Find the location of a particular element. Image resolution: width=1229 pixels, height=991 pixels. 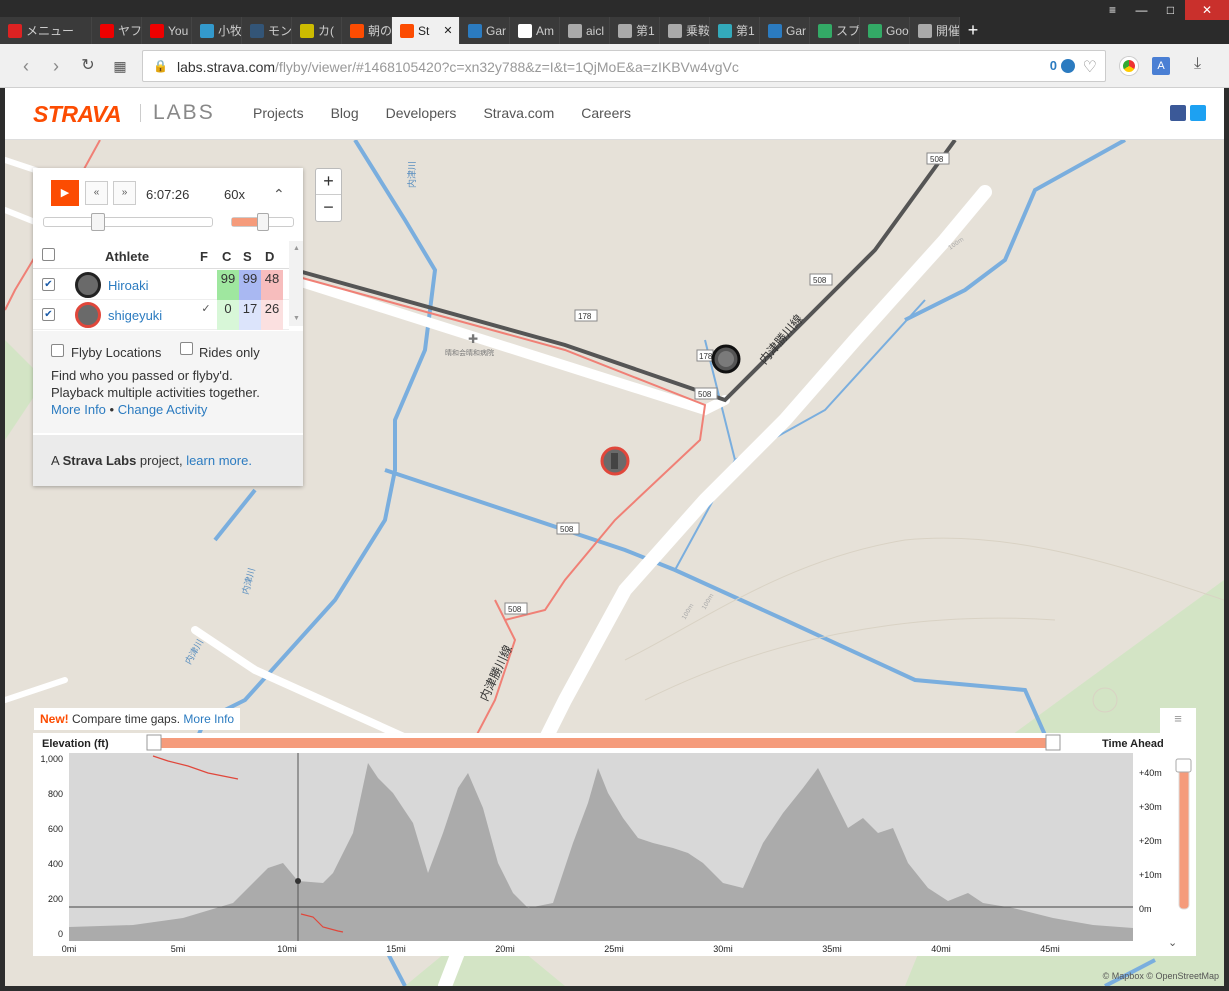

tab-13: 第1 is located at coordinates (735, 30).